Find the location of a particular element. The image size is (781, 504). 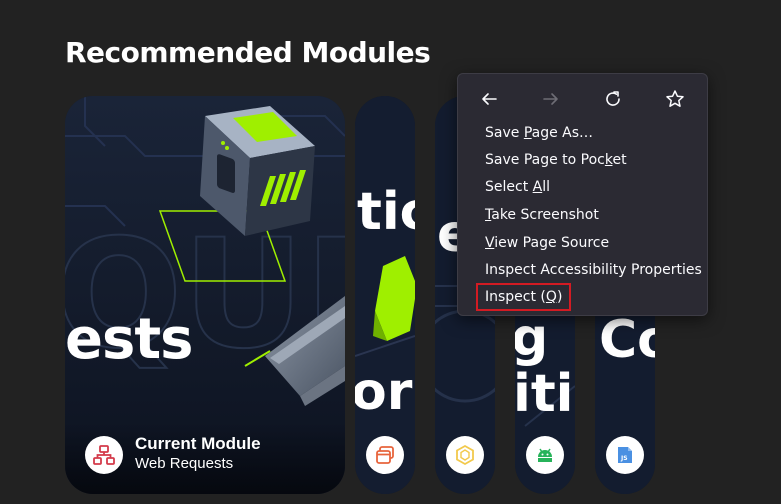

context-menu-nav is located at coordinates (582, 99).